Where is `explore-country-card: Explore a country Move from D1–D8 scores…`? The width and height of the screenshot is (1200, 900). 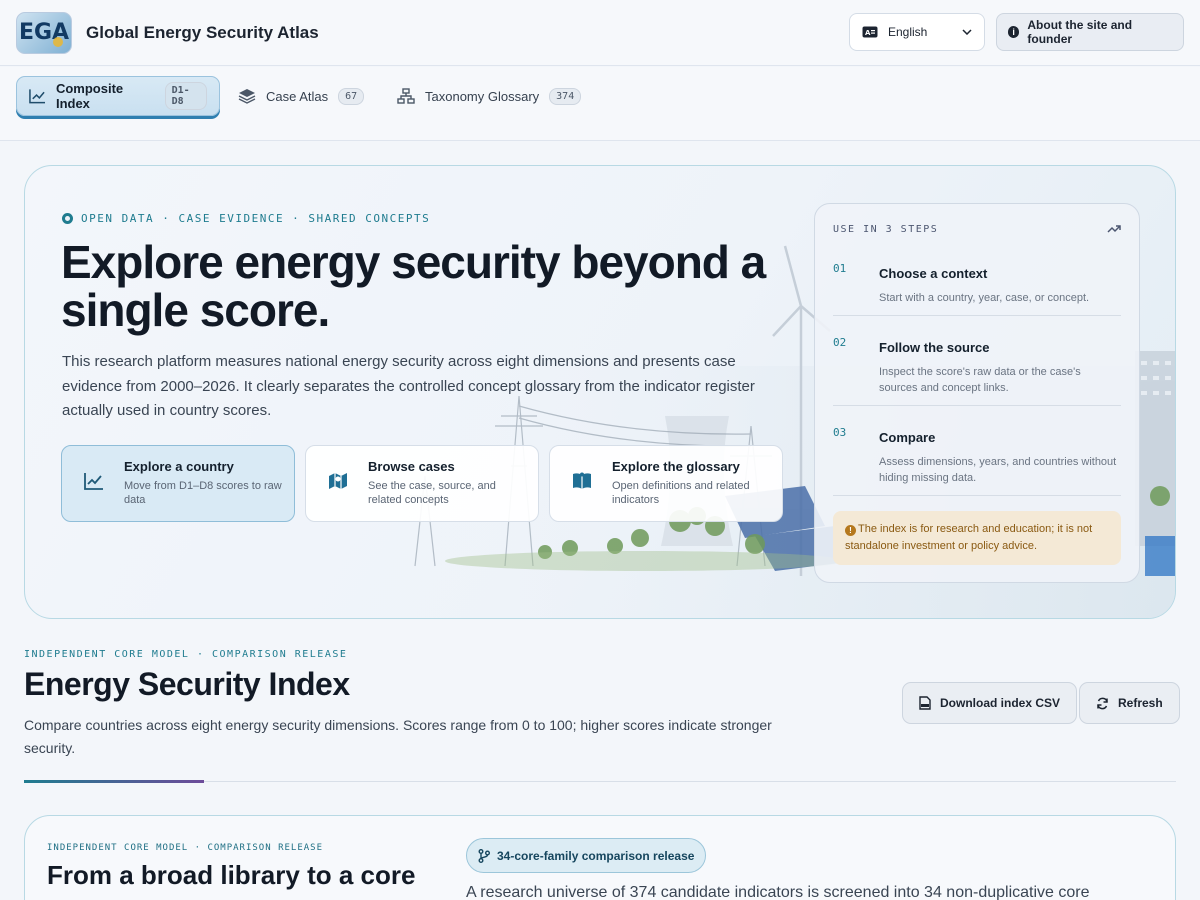
explore-country-card: Explore a country Move from D1–D8 scores… is located at coordinates (178, 483).